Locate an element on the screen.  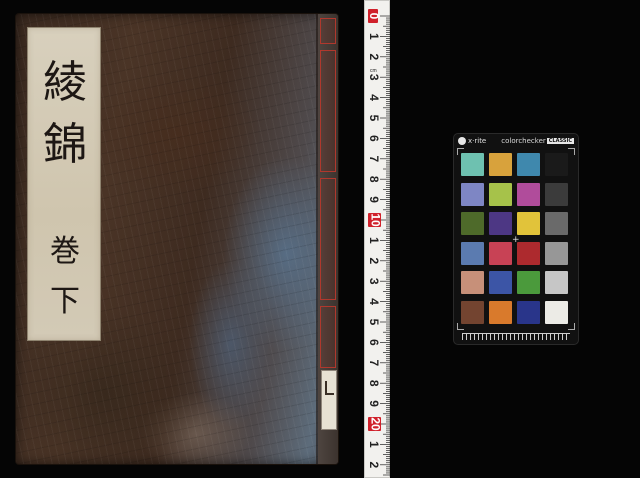
spine-label is located at coordinates (329, 400).